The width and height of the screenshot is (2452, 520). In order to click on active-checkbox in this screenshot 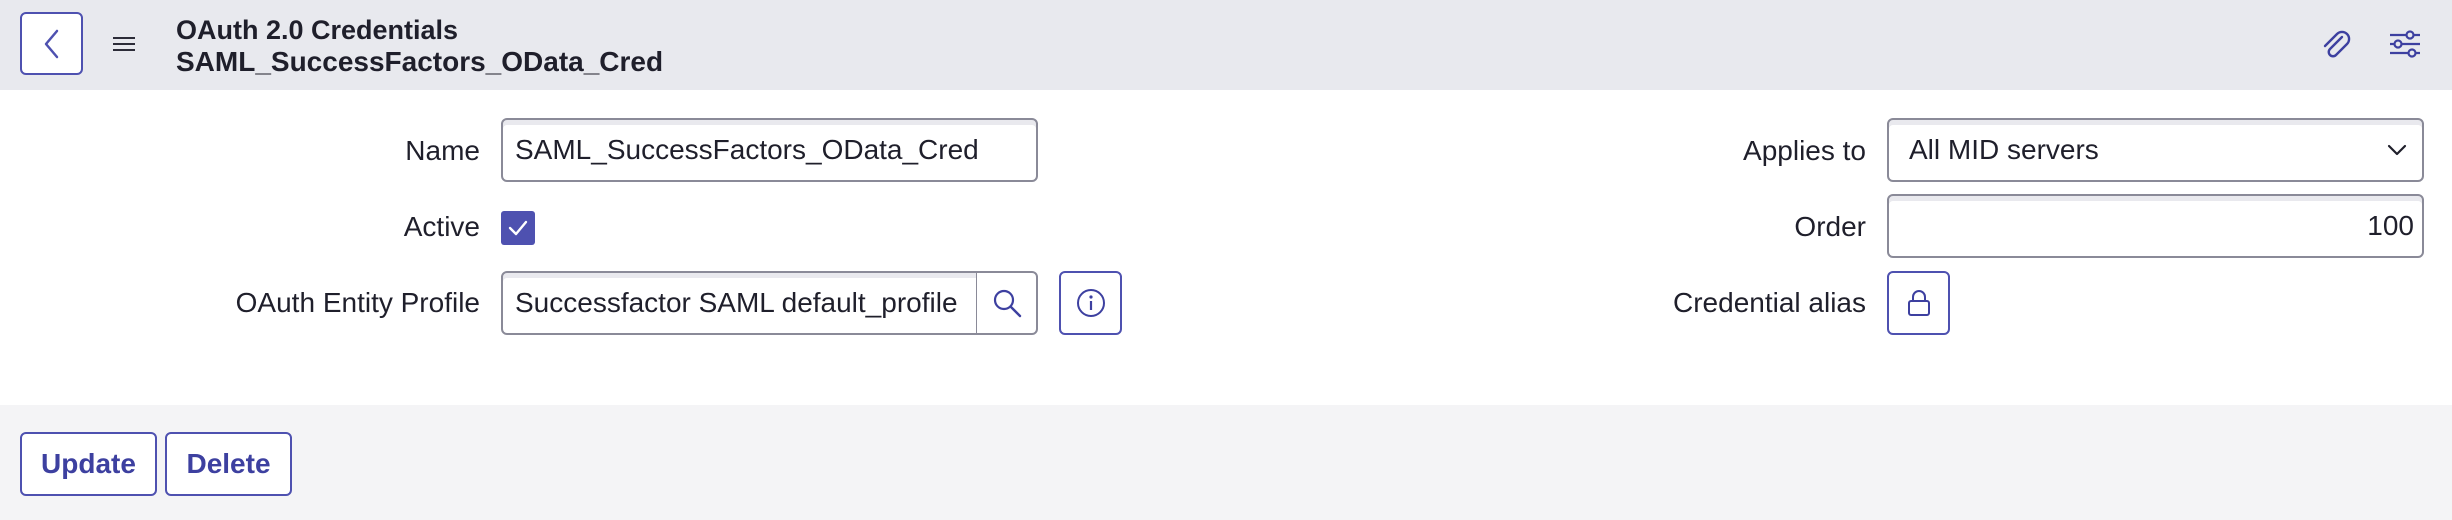, I will do `click(518, 228)`.